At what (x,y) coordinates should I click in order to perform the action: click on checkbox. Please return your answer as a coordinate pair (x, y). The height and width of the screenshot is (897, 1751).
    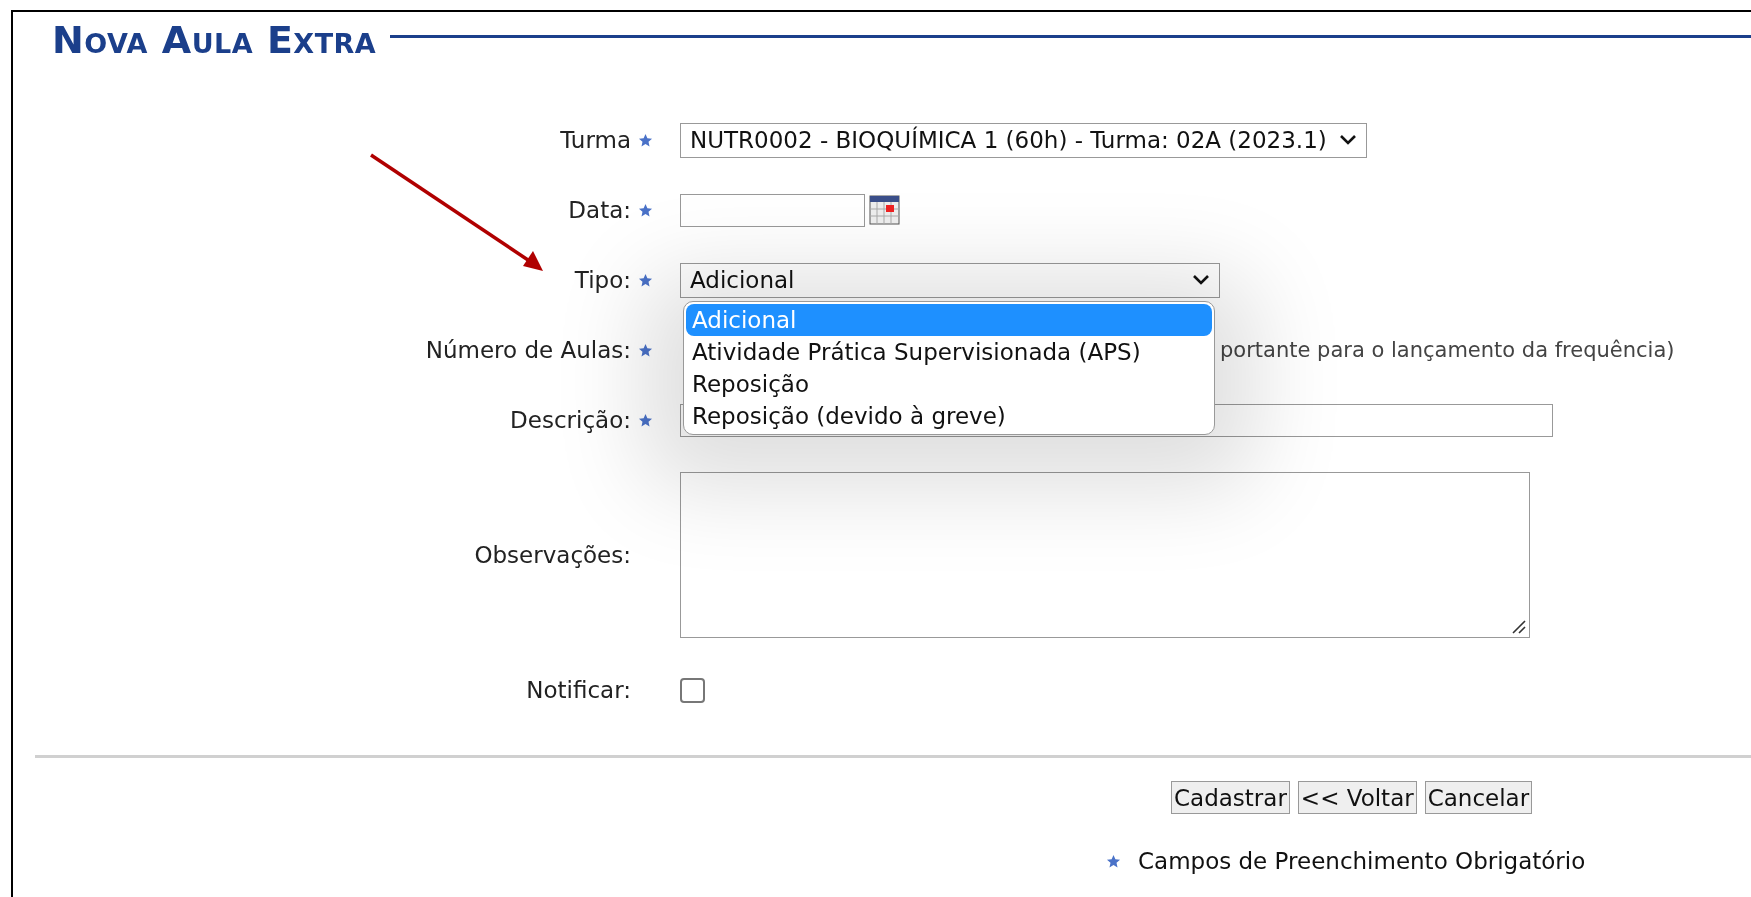
    Looking at the image, I should click on (692, 690).